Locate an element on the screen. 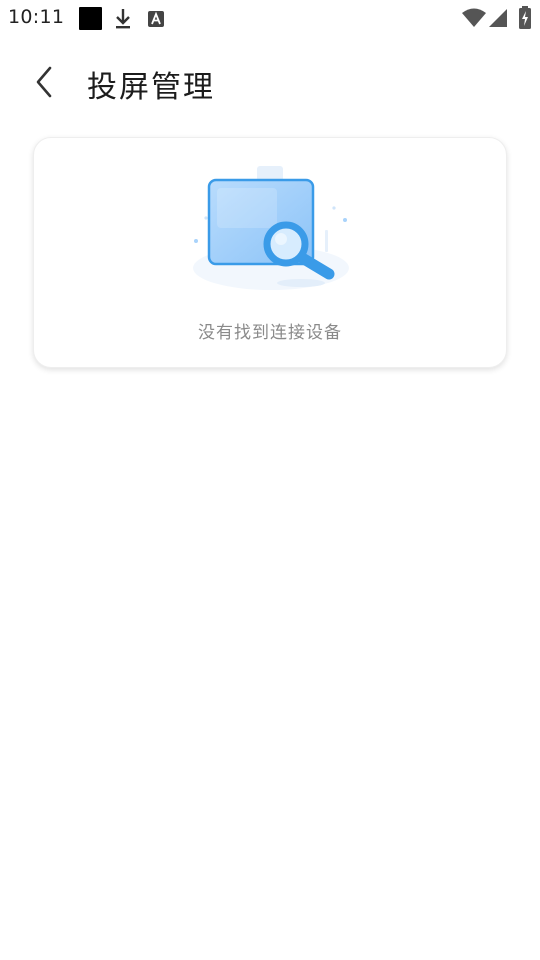 The width and height of the screenshot is (540, 960). empty-state-message: 没有找到连接设备 is located at coordinates (270, 333).